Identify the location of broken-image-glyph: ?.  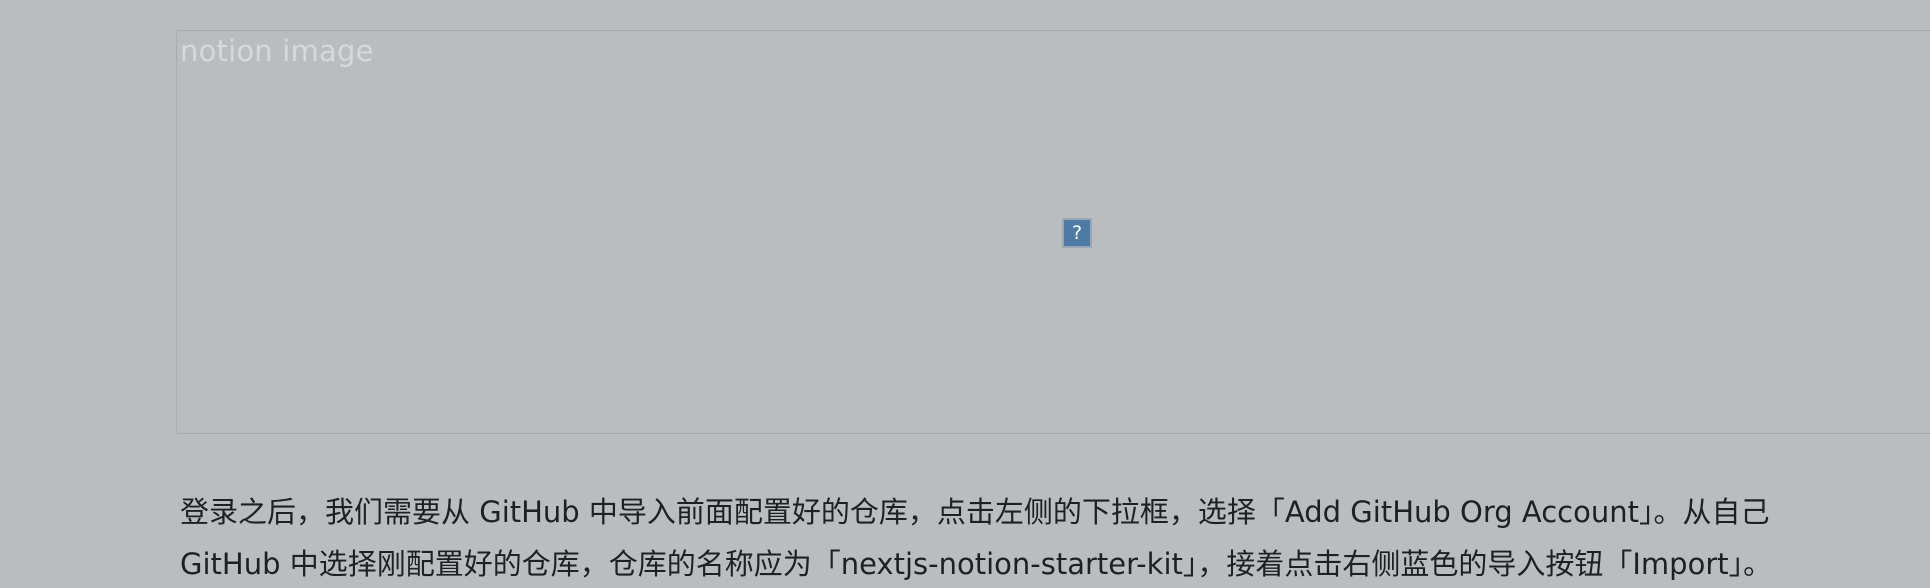
(1077, 232).